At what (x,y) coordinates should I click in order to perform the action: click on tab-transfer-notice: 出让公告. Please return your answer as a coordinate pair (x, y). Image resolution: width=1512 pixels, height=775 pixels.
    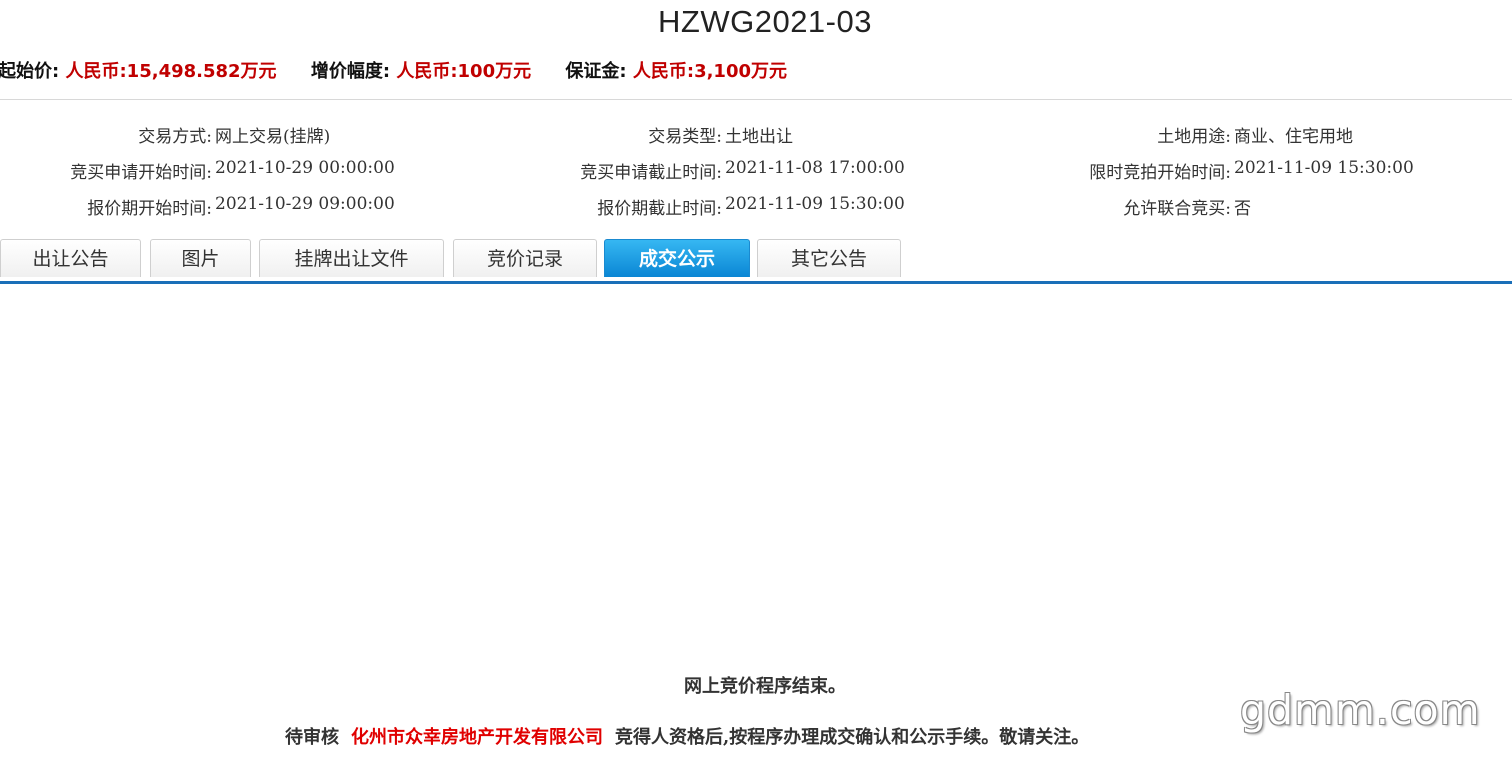
    Looking at the image, I should click on (70, 258).